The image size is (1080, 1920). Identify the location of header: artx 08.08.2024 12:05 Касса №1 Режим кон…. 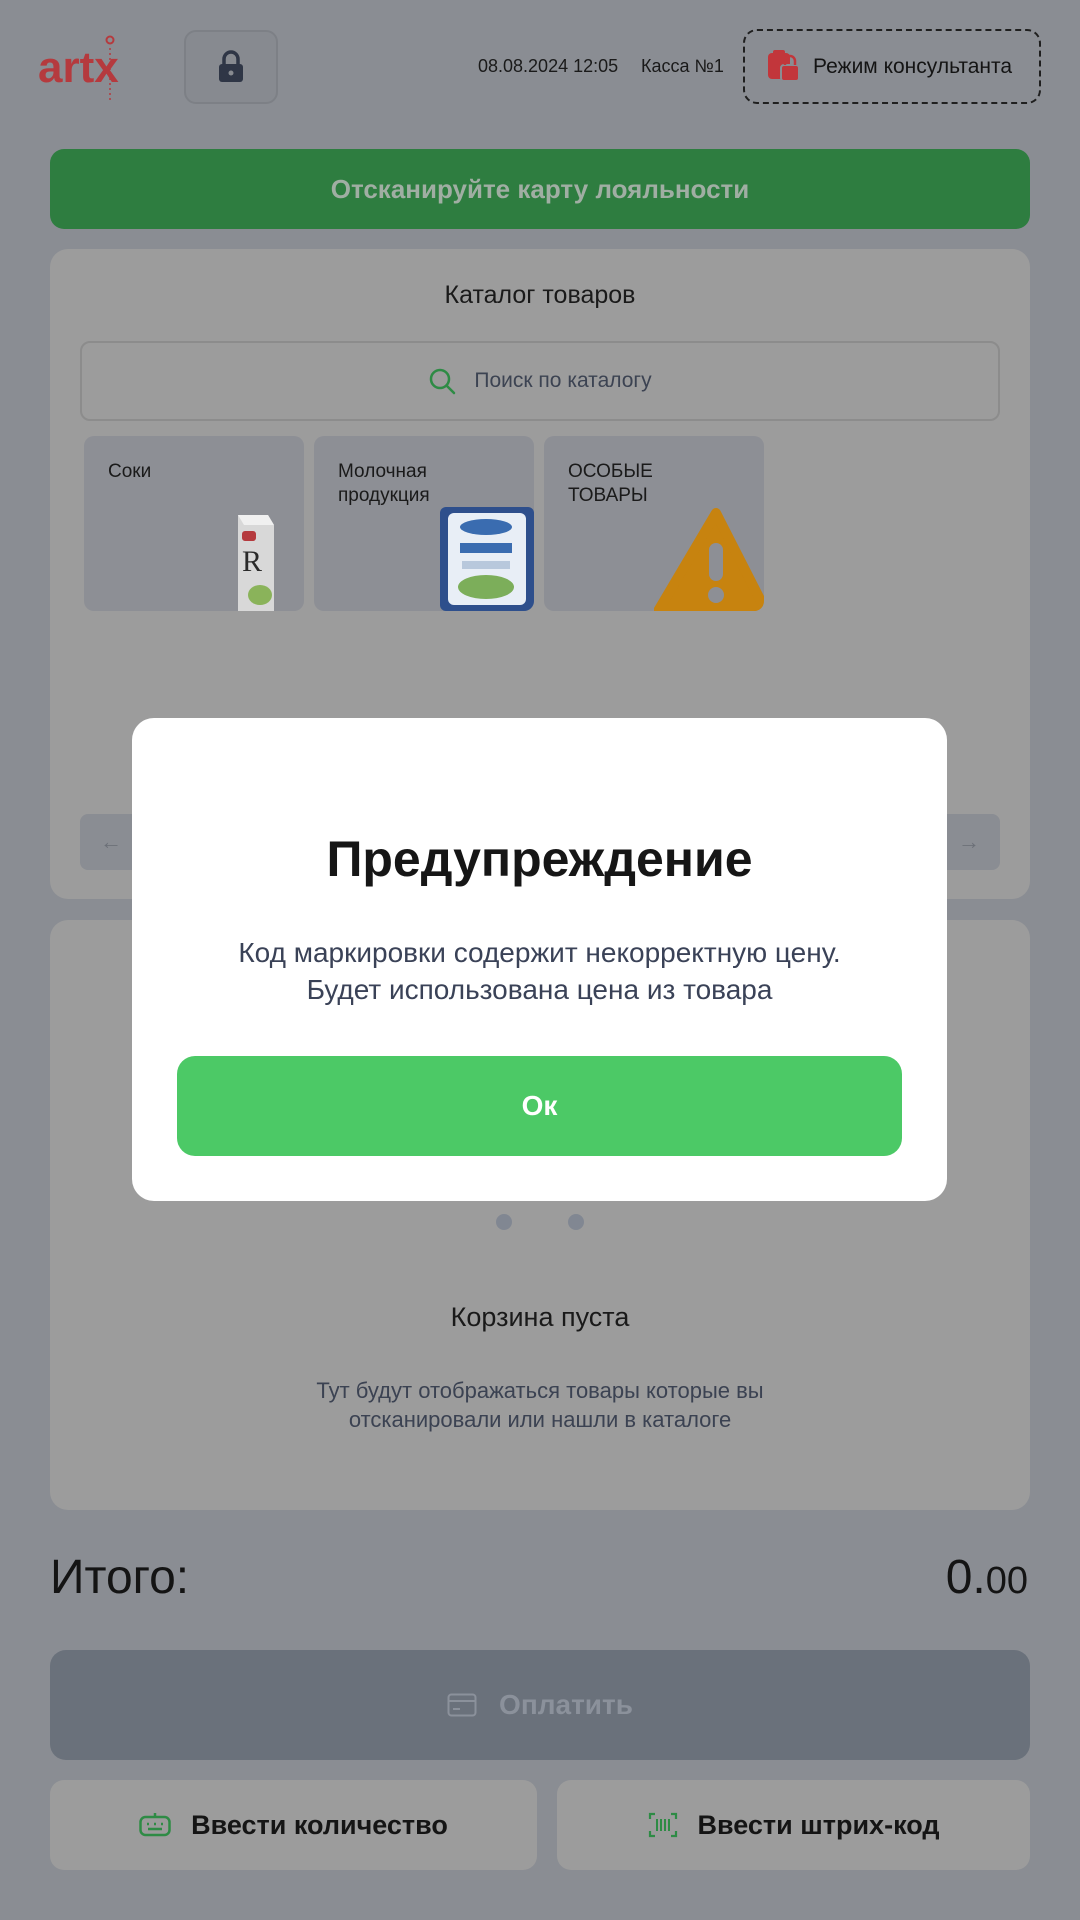
(540, 70).